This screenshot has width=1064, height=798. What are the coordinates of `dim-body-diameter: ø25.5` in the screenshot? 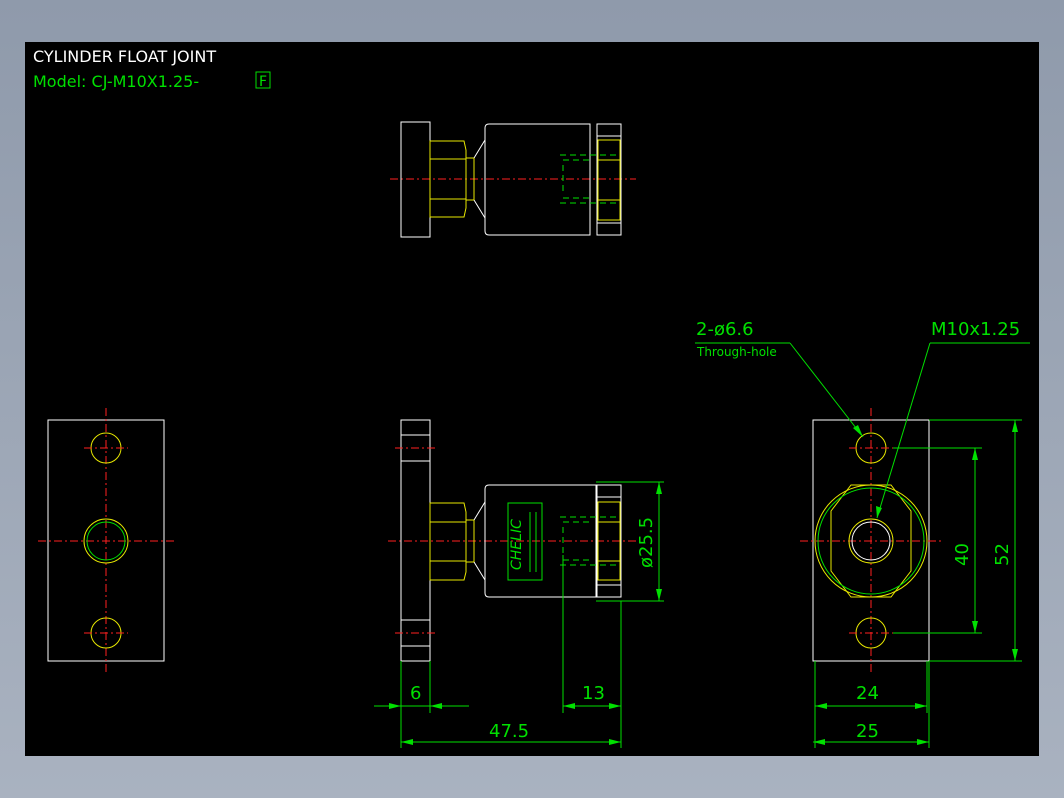 It's located at (646, 542).